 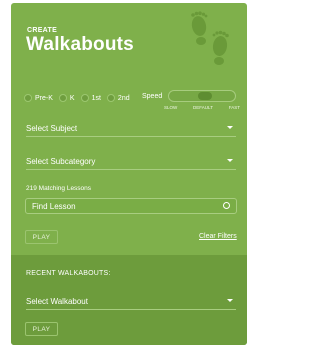 What do you see at coordinates (226, 205) in the screenshot?
I see `search-icon` at bounding box center [226, 205].